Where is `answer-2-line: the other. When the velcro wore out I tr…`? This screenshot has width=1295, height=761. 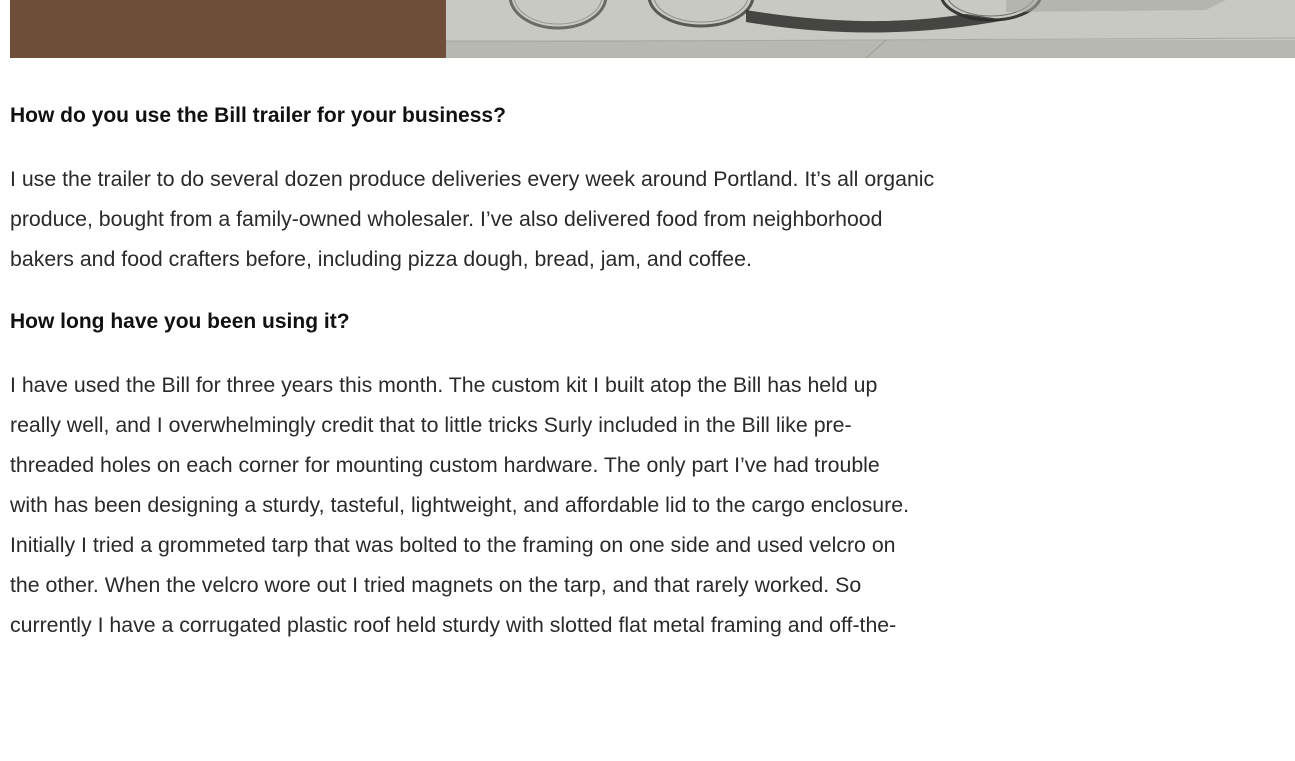 answer-2-line: the other. When the velcro wore out I tr… is located at coordinates (436, 585).